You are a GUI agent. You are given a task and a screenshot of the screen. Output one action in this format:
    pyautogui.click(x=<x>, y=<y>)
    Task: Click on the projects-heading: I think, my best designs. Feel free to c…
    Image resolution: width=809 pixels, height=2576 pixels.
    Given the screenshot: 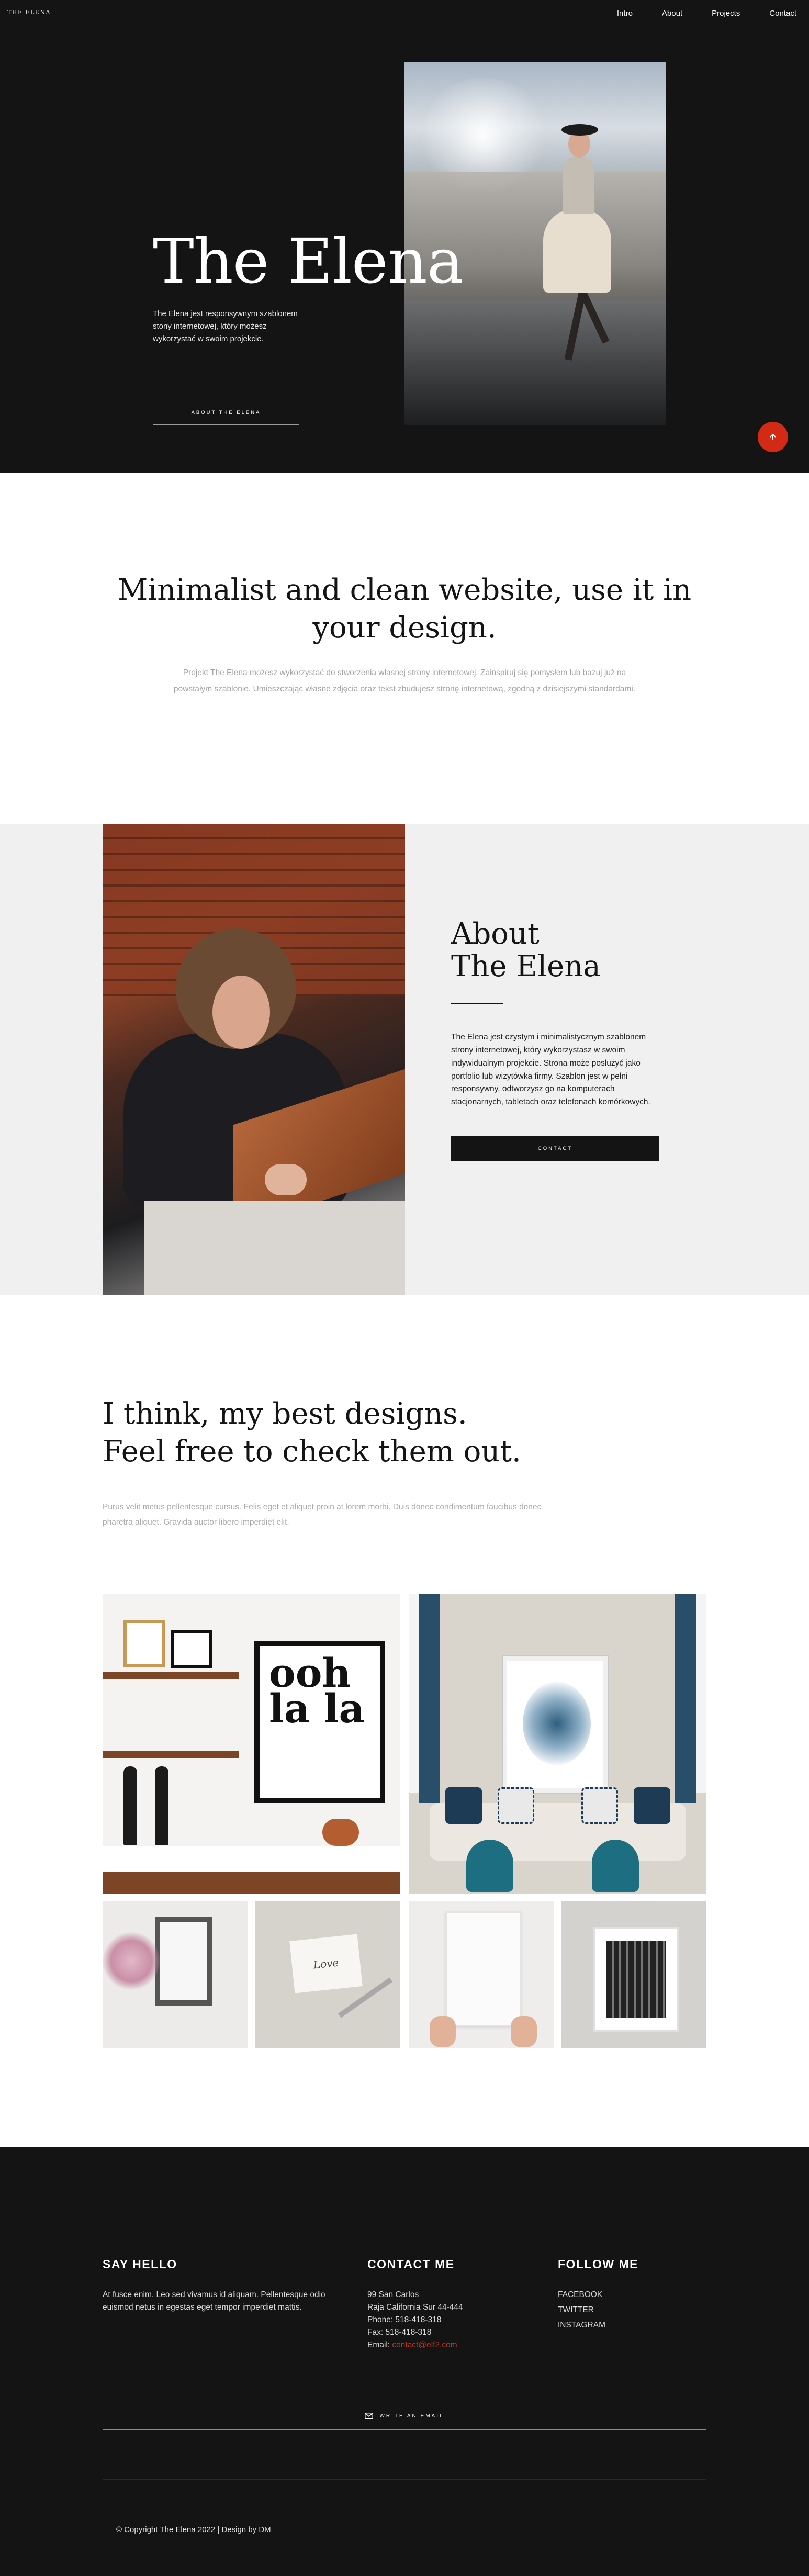 What is the action you would take?
    pyautogui.click(x=312, y=1432)
    